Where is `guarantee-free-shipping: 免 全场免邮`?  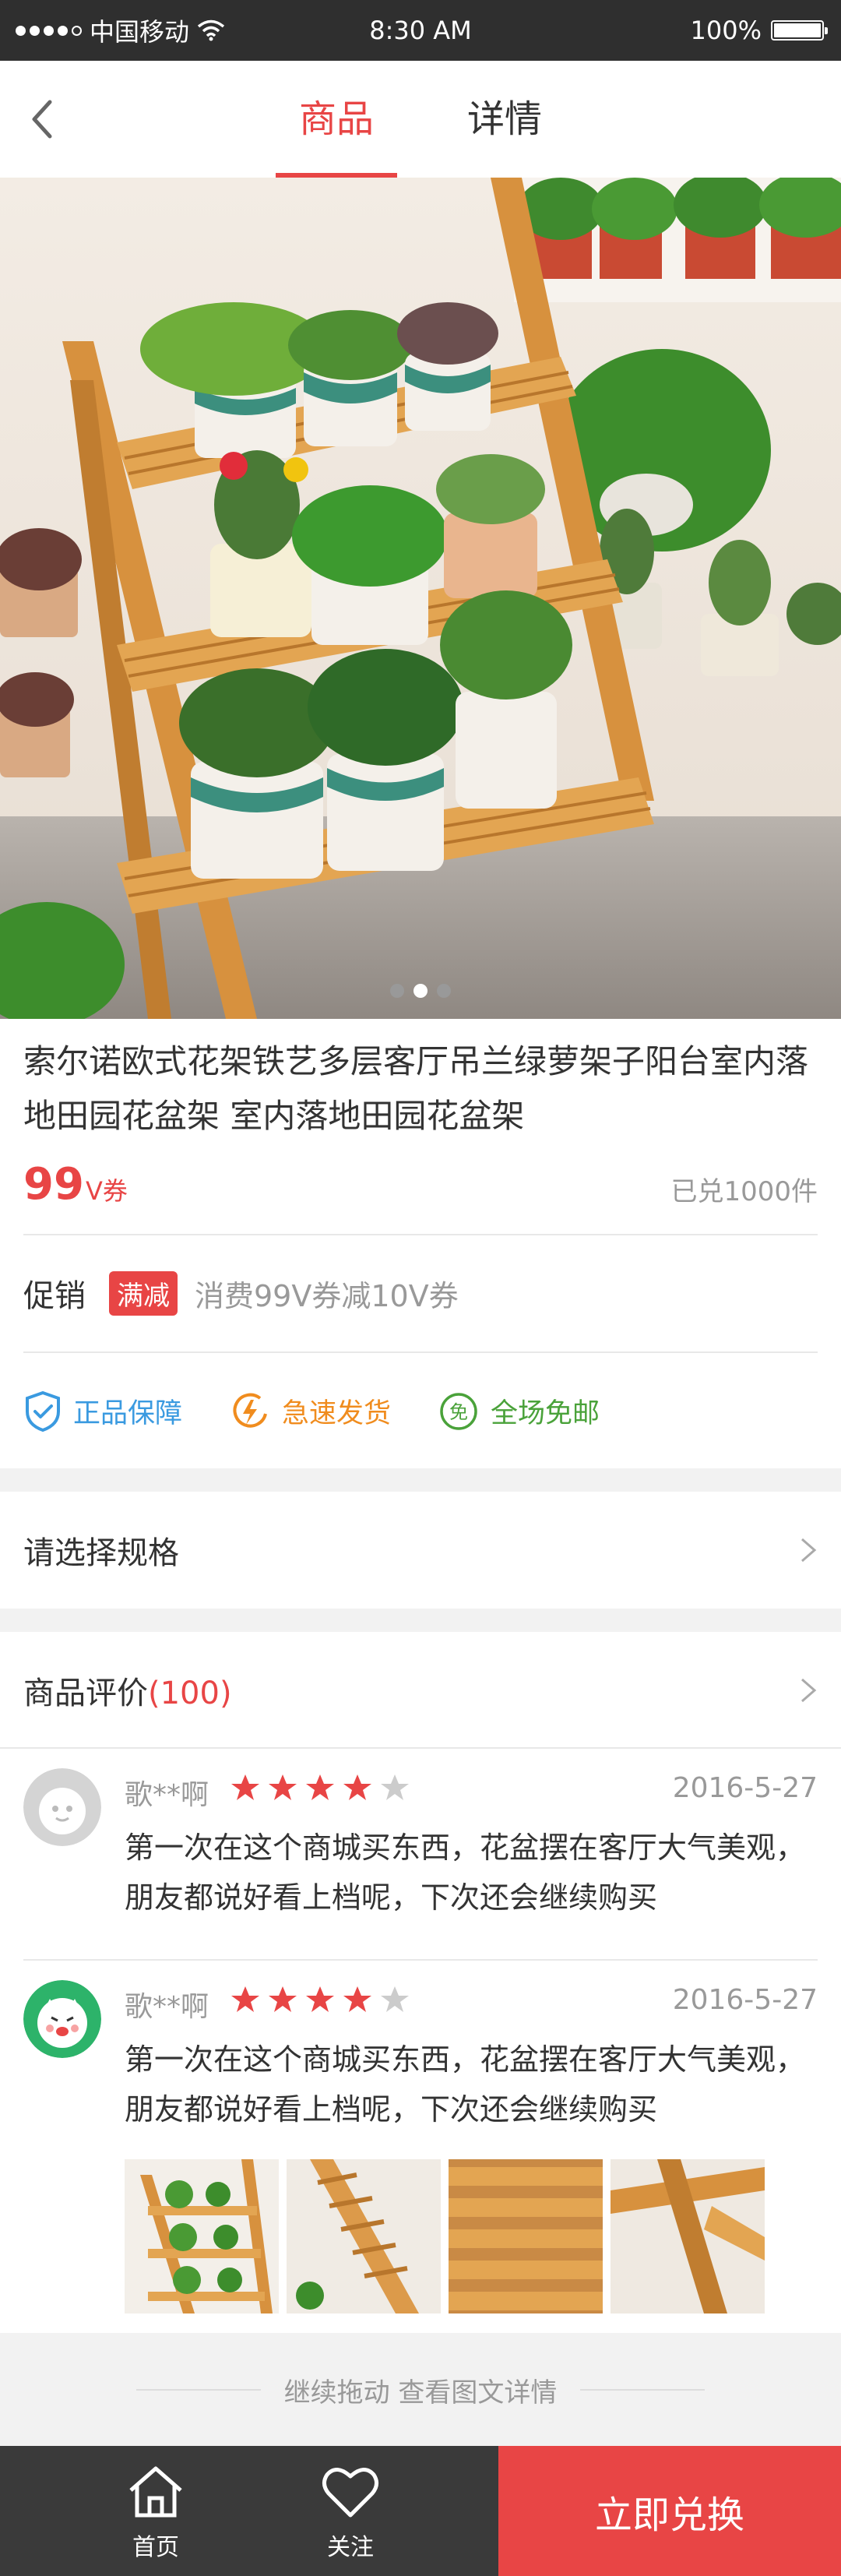 guarantee-free-shipping: 免 全场免邮 is located at coordinates (519, 1411).